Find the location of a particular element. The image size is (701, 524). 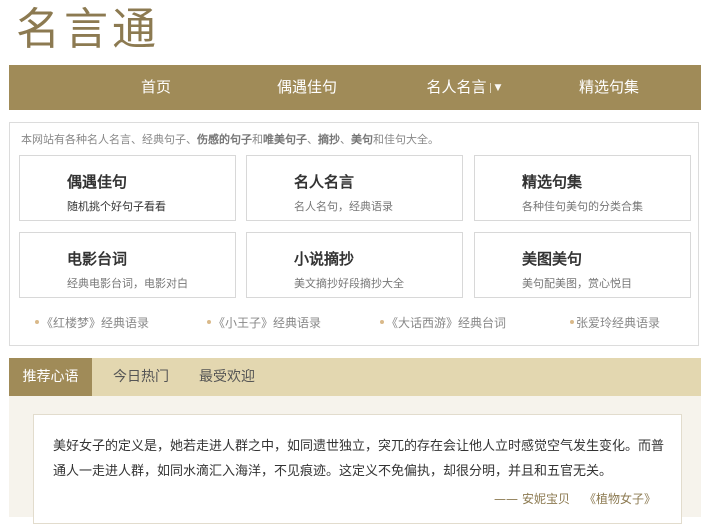

card-picture-quotes: 美图美句 美句配美图，赏心悦目 is located at coordinates (582, 265).